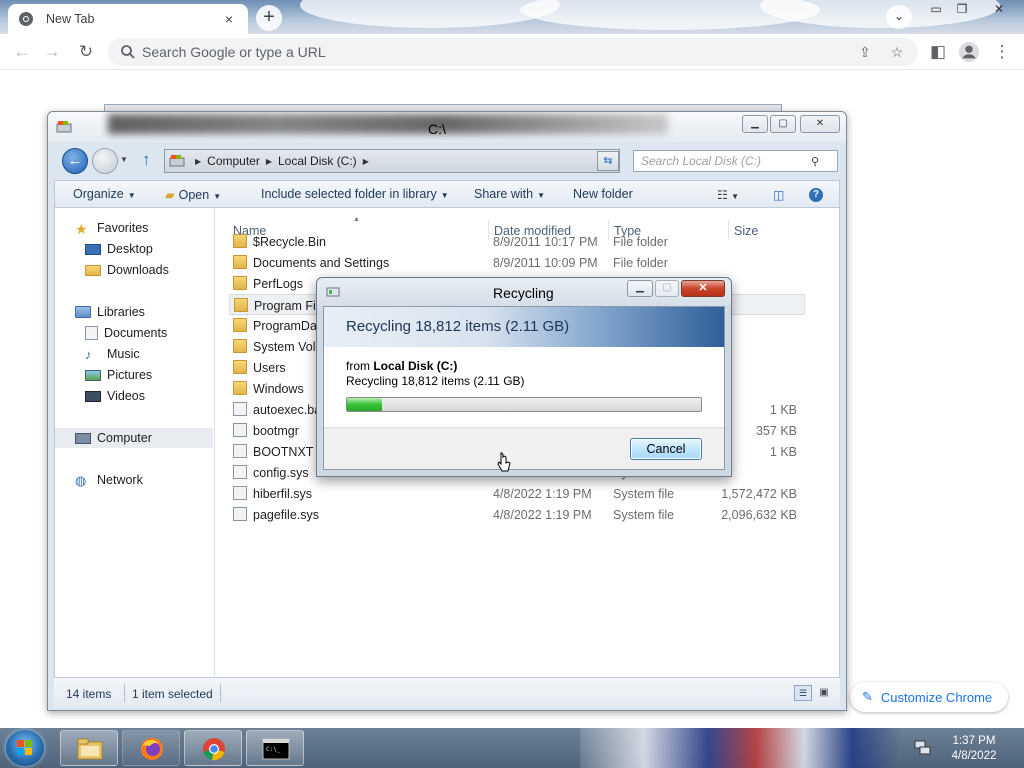  Describe the element at coordinates (815, 161) in the screenshot. I see `search-icon: ⚲` at that location.